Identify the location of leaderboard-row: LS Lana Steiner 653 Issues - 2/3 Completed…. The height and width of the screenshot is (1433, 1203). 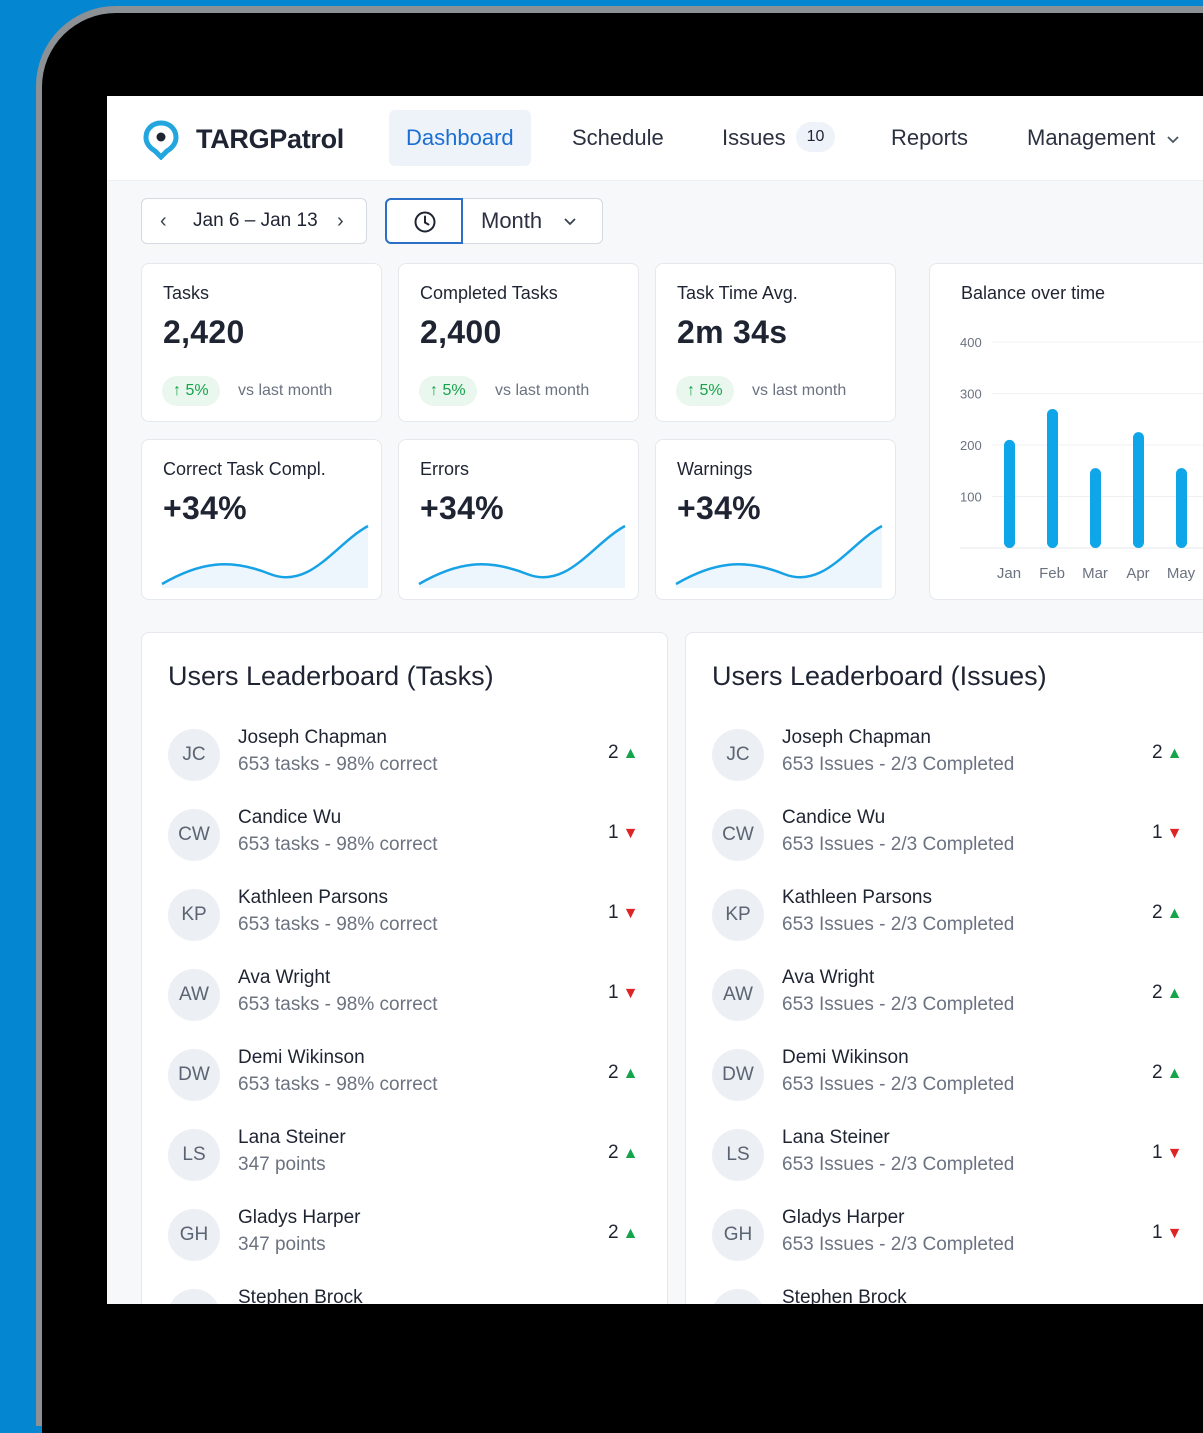
(952, 1168).